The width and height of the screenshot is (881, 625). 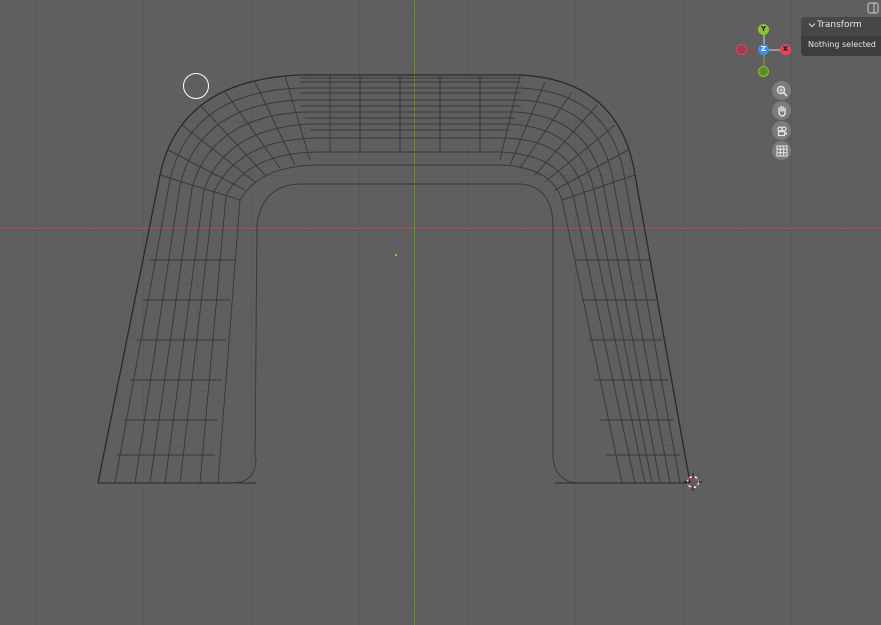 What do you see at coordinates (842, 44) in the screenshot?
I see `panel-message: Nothing selected` at bounding box center [842, 44].